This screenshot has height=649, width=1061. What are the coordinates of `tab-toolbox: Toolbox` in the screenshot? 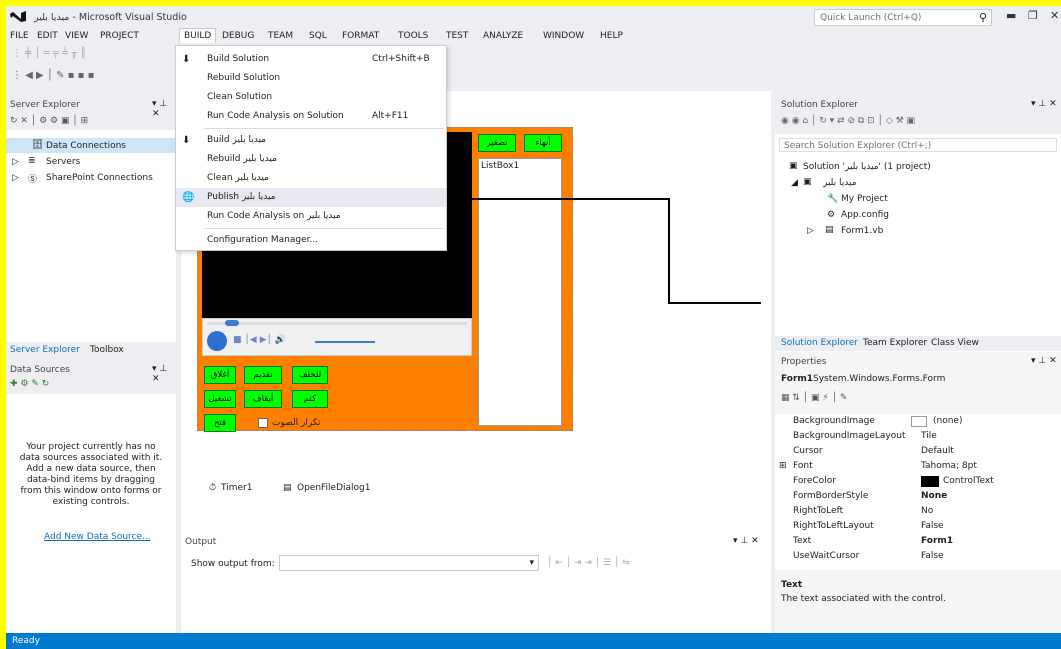 It's located at (107, 350).